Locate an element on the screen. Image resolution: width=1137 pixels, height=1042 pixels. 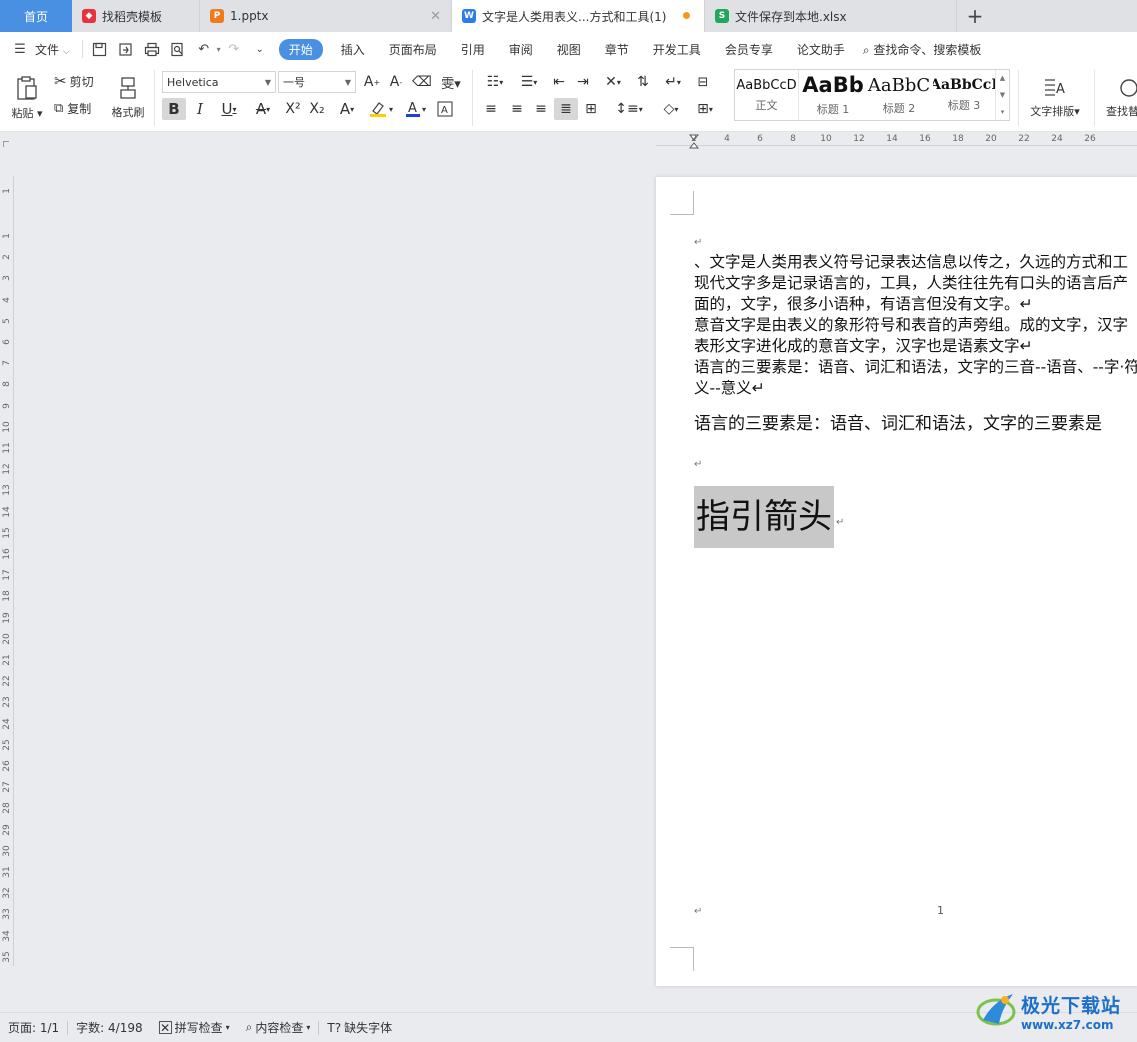
table-ruler-icon: ⊟ is located at coordinates (703, 82).